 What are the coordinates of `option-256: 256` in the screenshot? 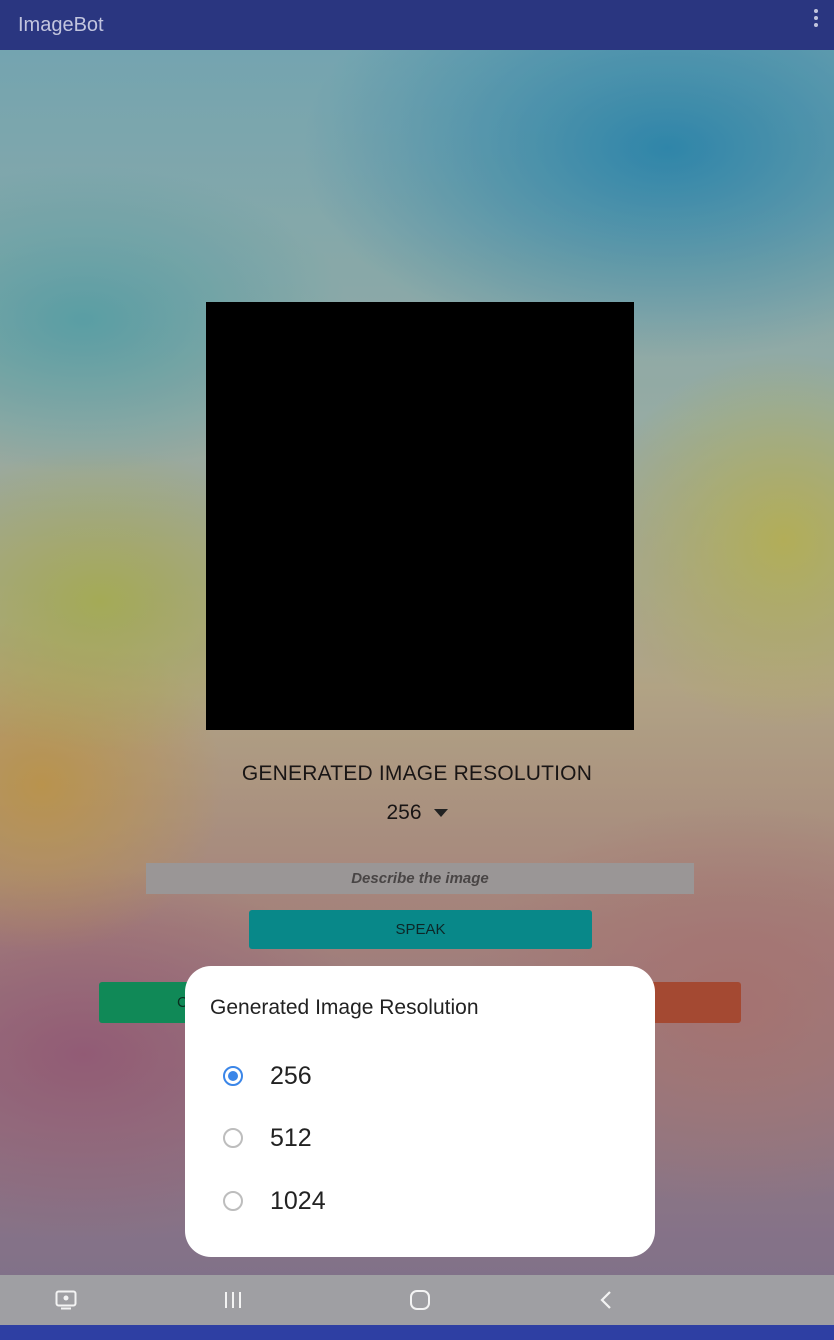 It's located at (420, 1076).